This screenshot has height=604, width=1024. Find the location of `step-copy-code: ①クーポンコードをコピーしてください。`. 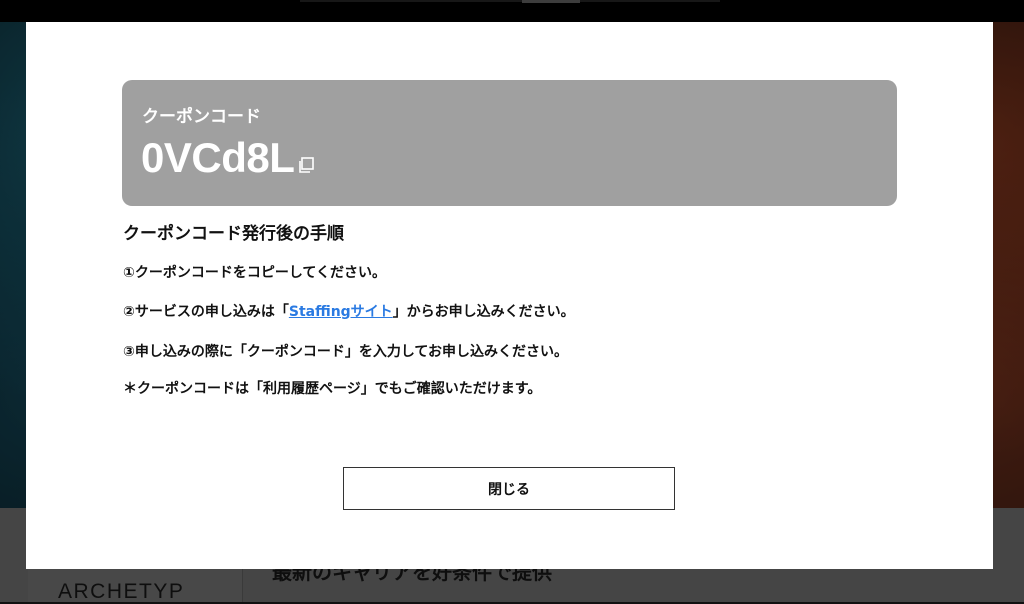

step-copy-code: ①クーポンコードをコピーしてください。 is located at coordinates (255, 273).